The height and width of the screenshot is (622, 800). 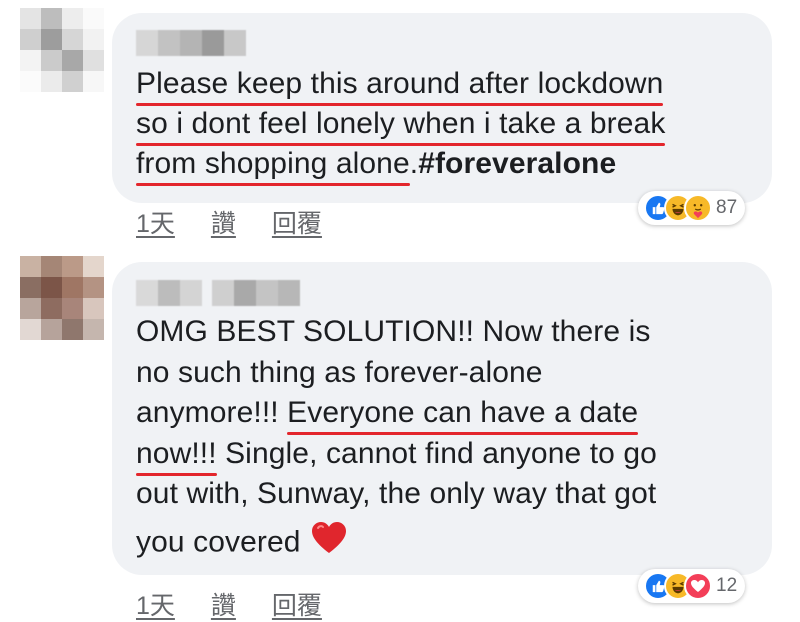 I want to click on hashtag-link: #foreveralone, so click(x=517, y=163).